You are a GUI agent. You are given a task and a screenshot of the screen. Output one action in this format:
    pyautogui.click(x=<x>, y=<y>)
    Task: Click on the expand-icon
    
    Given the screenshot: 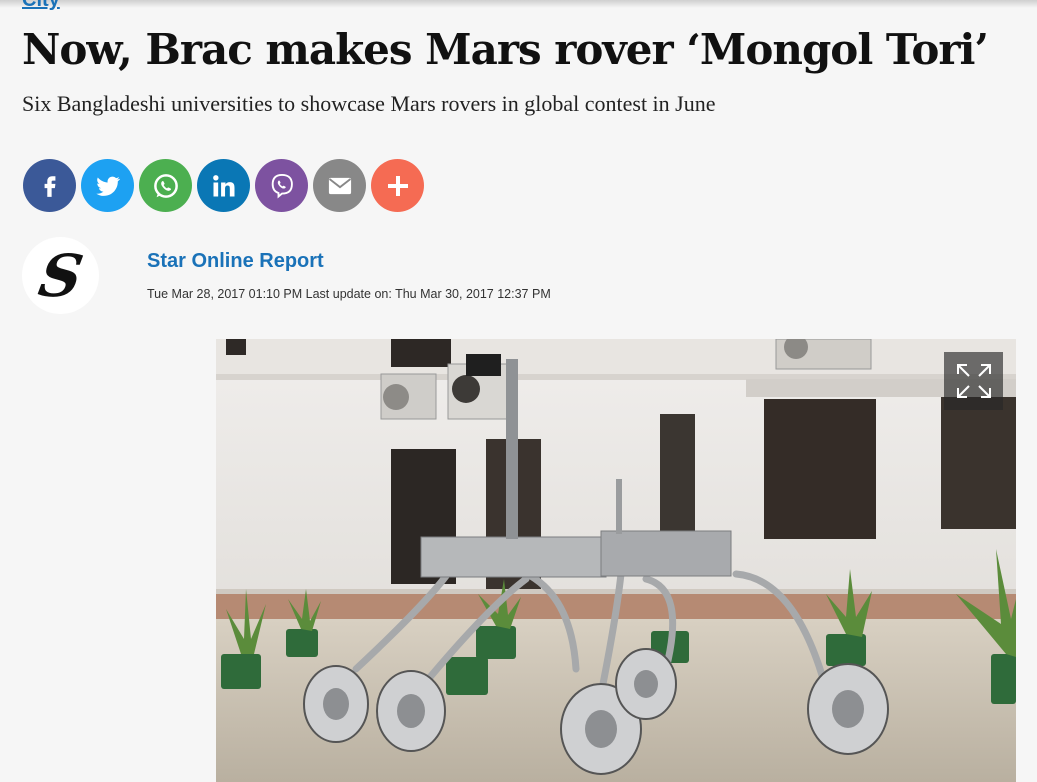 What is the action you would take?
    pyautogui.click(x=973, y=381)
    